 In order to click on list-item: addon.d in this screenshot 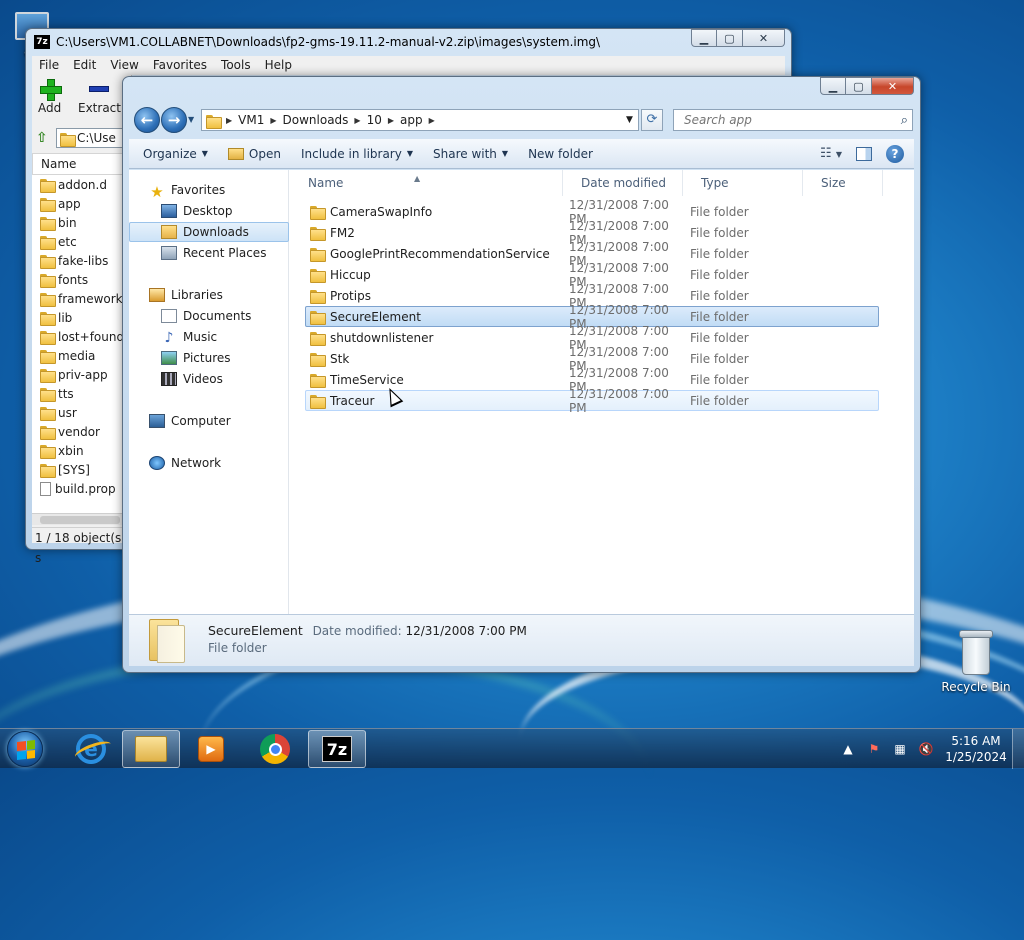, I will do `click(81, 184)`.